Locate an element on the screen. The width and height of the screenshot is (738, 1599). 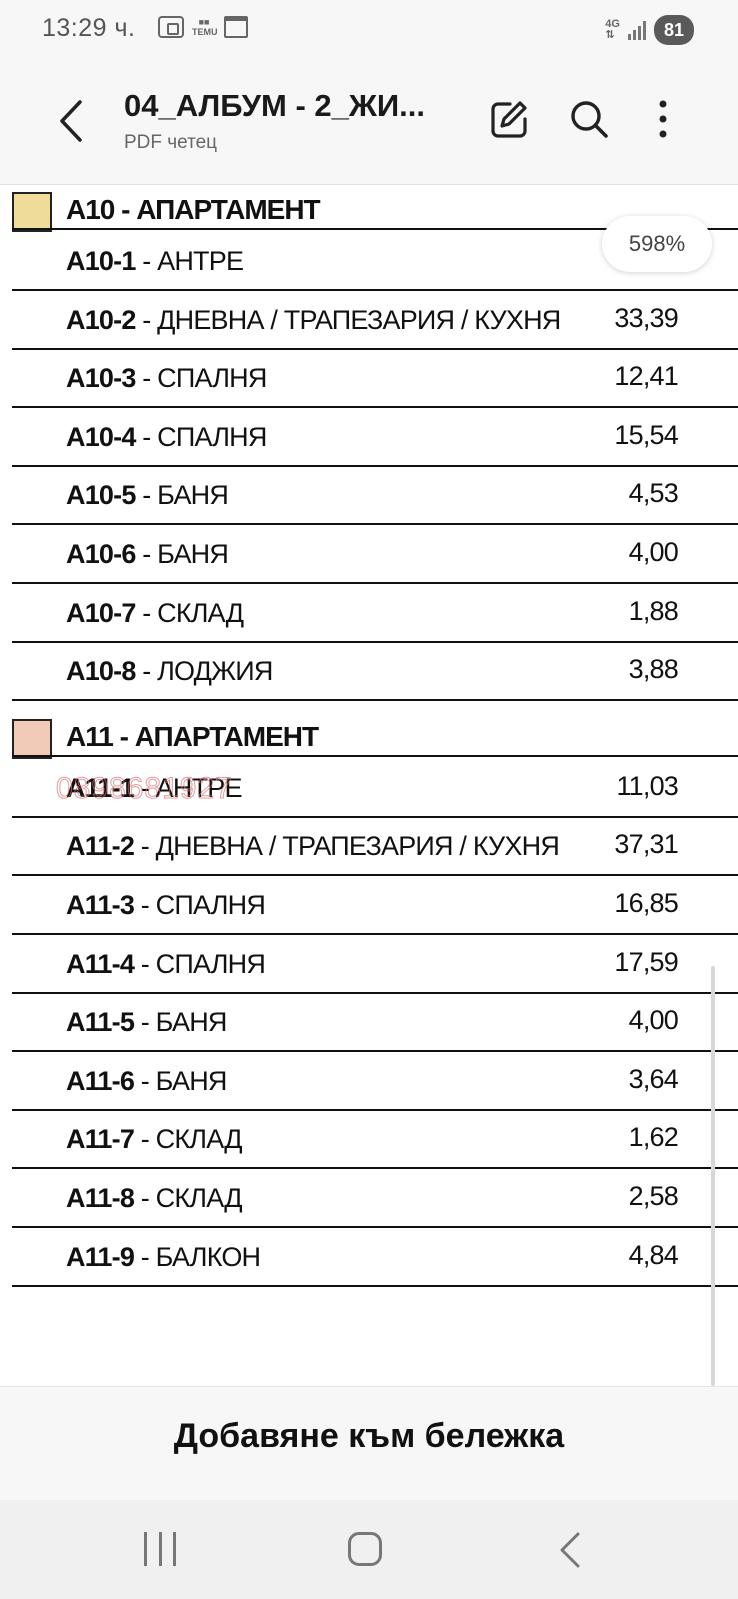
room-label: А10-2 - ДНЕВНА / ТРАПЕЗАРИЯ / КУХНЯ is located at coordinates (313, 320).